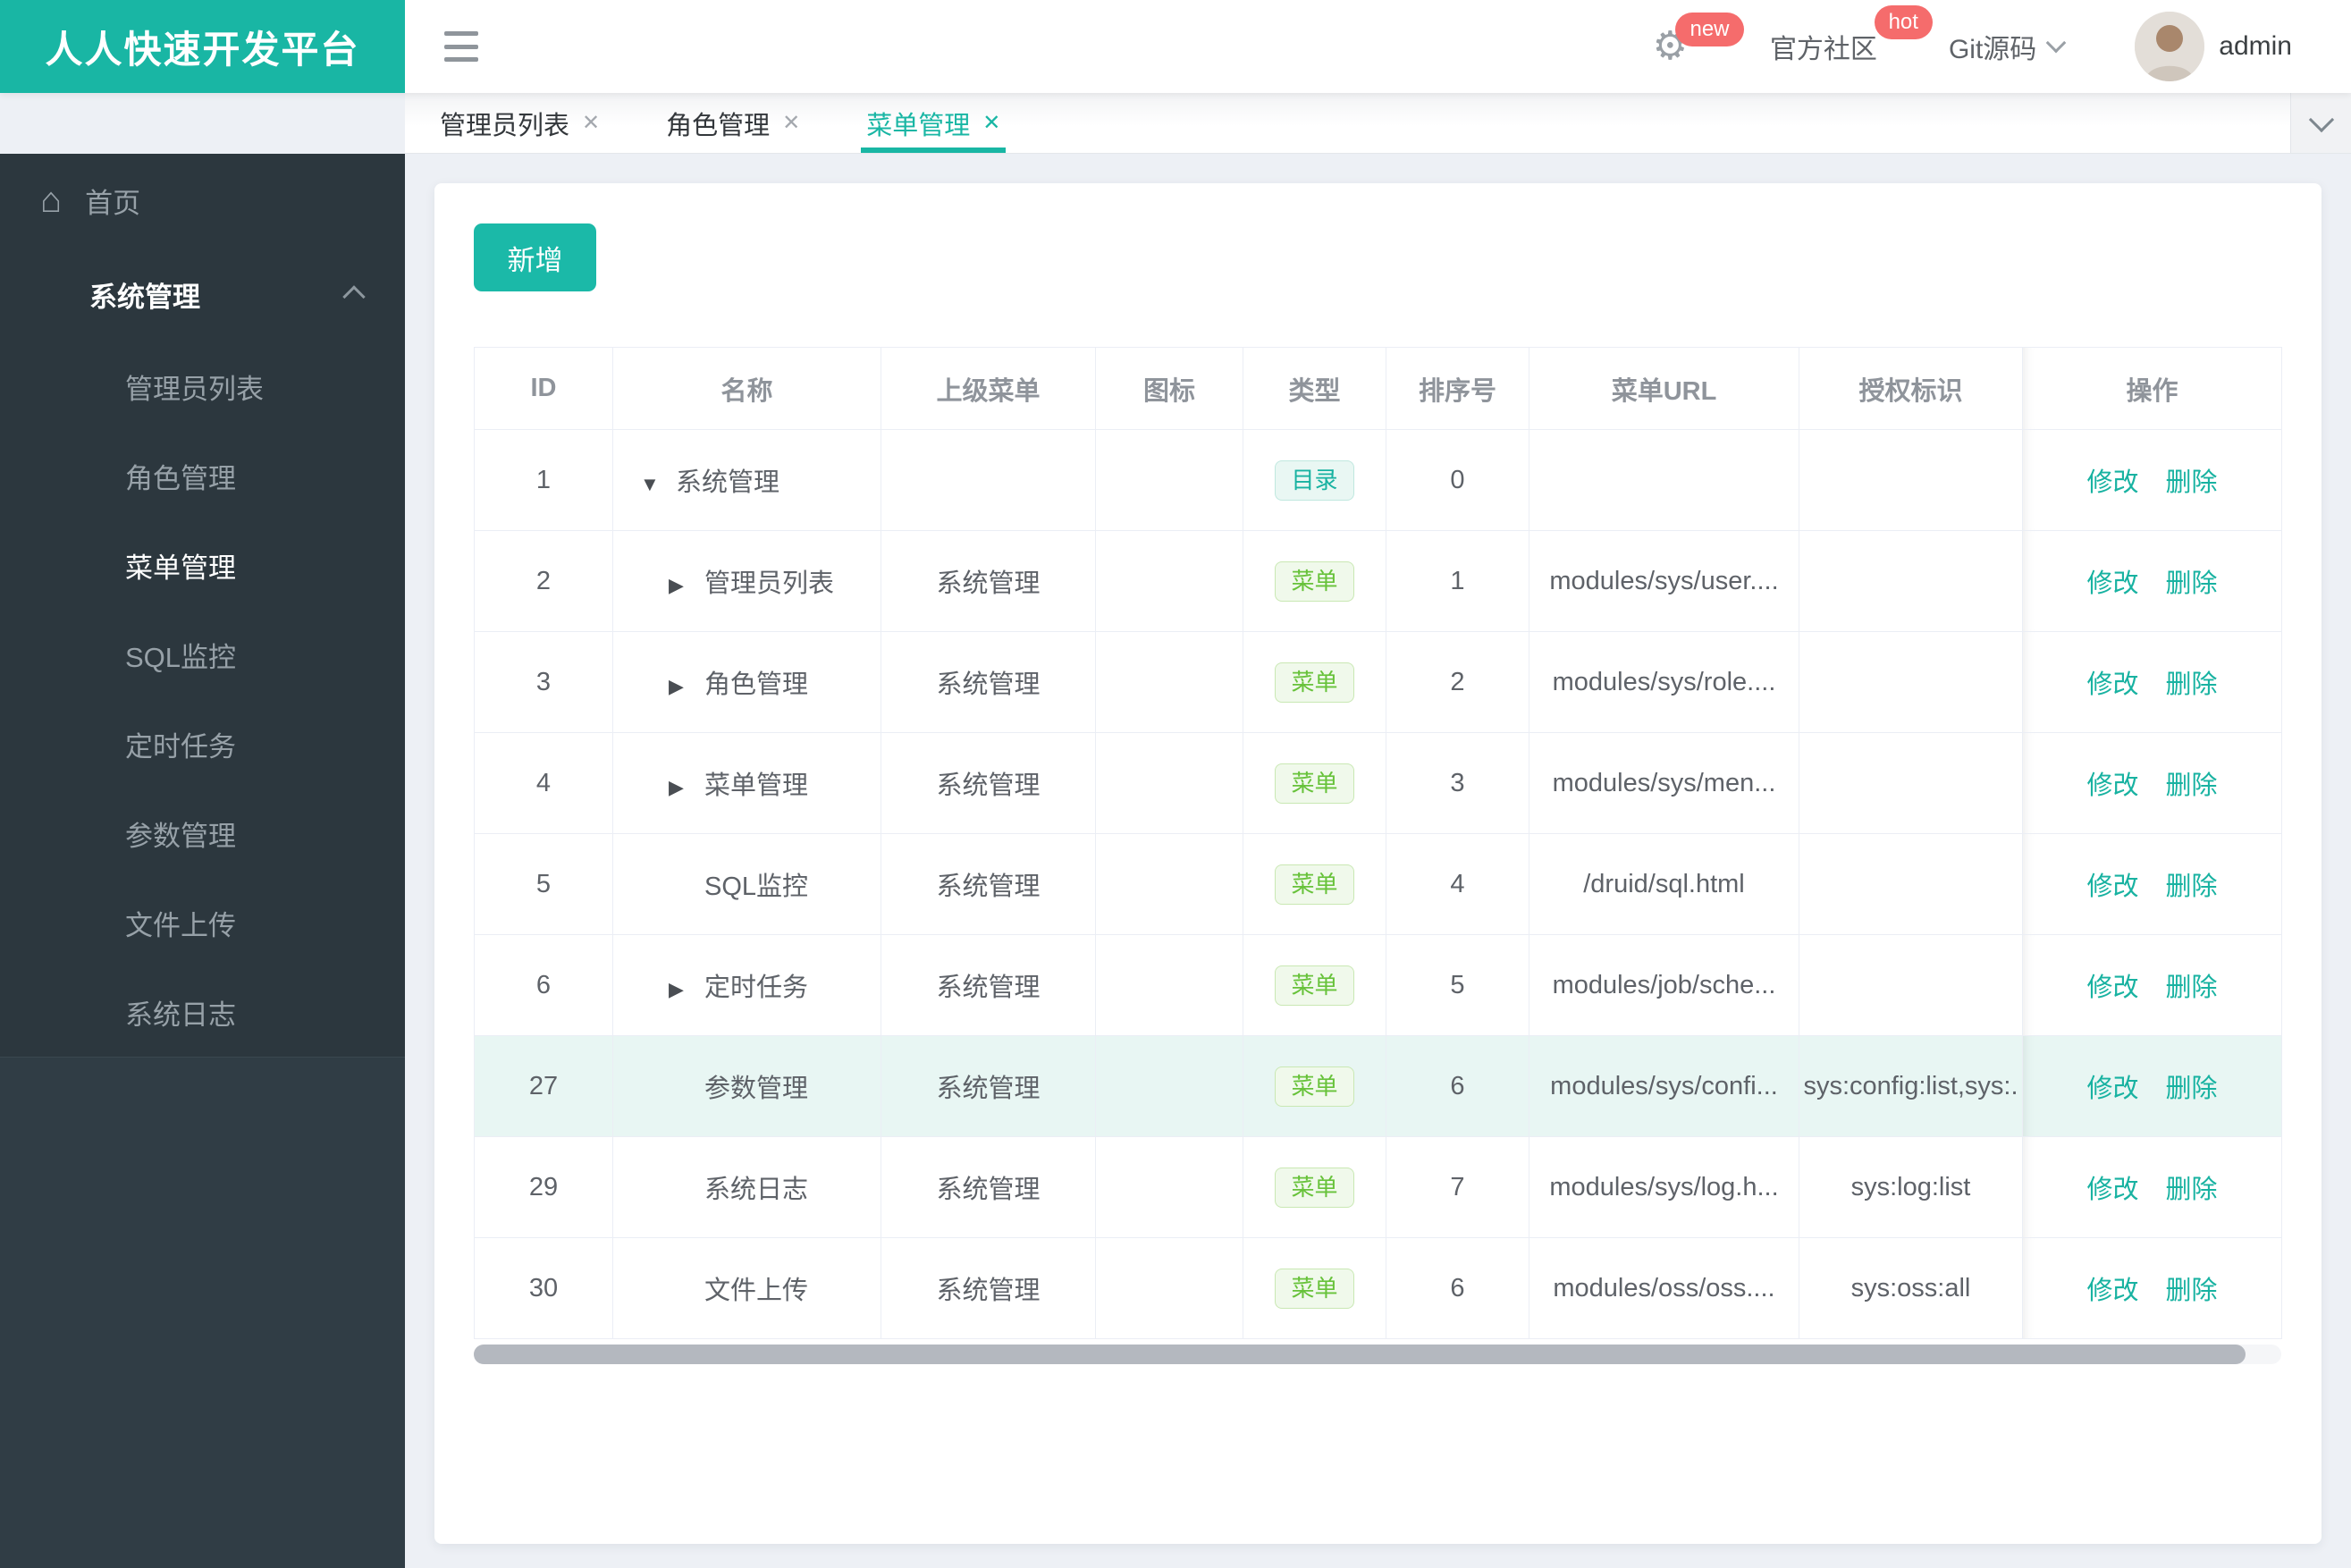 This screenshot has width=2351, height=1568. I want to click on community-link: 官方社区 hot, so click(1851, 35).